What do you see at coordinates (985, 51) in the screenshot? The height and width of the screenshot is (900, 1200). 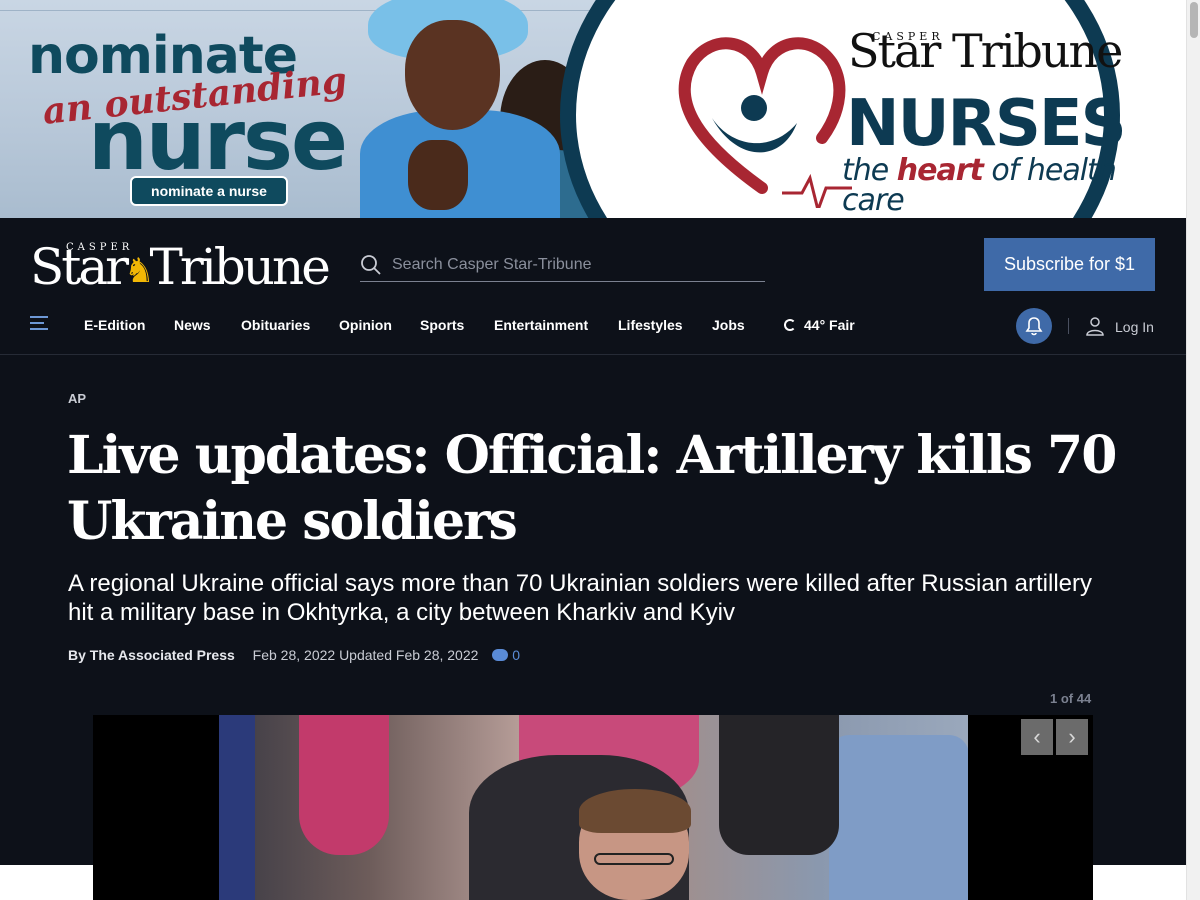 I see `ad-brand-logo: Star Tribune` at bounding box center [985, 51].